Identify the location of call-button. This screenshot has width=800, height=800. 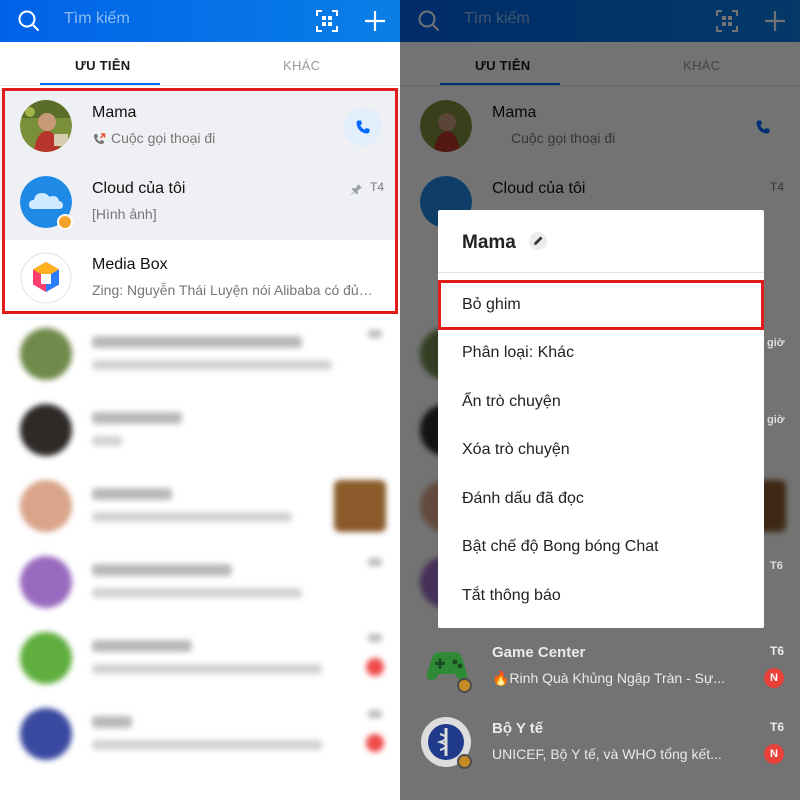
(363, 127).